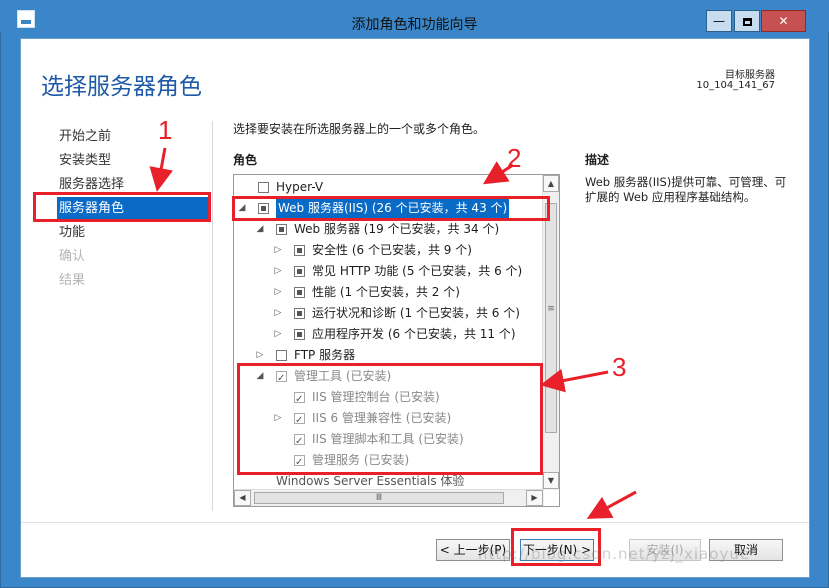  Describe the element at coordinates (260, 229) in the screenshot. I see `collapse-arrow-icon: ◢` at that location.